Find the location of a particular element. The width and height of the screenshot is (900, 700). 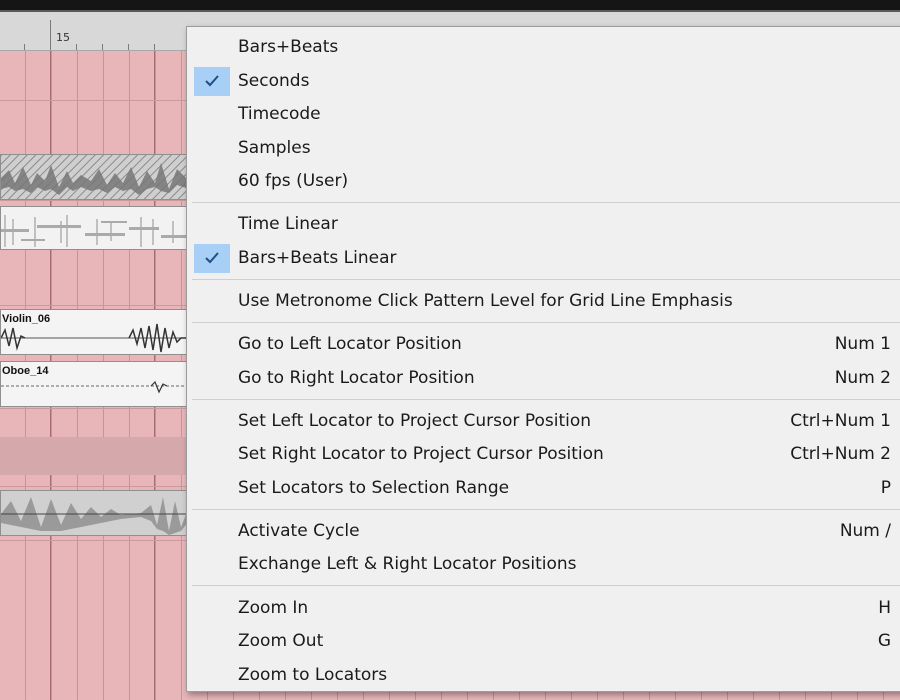

menu-item-bars-beats-linear: Bars+Beats Linear is located at coordinates (543, 258).